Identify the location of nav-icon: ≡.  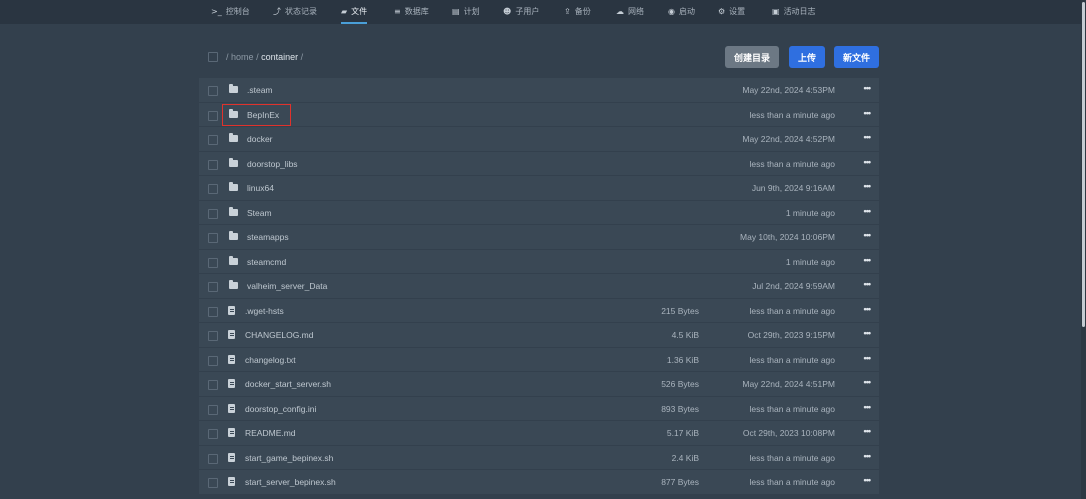
(397, 11).